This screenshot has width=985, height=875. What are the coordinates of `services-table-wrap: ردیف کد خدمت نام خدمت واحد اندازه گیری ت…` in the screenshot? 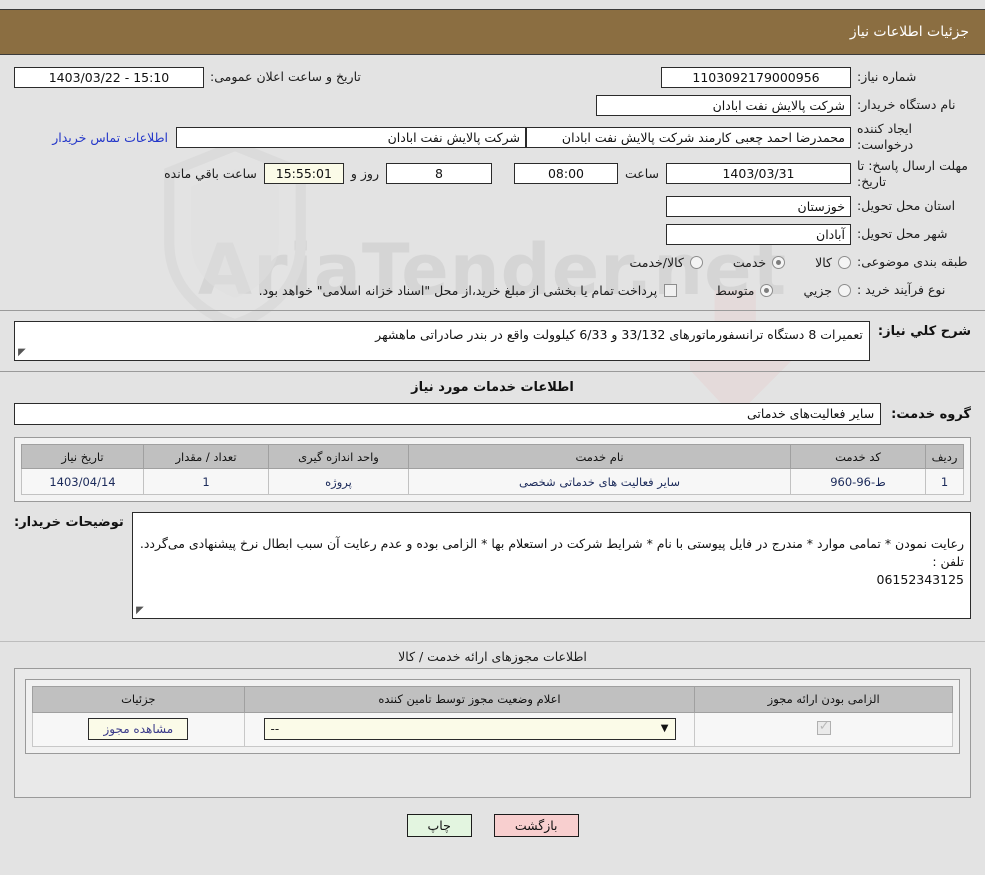 It's located at (492, 469).